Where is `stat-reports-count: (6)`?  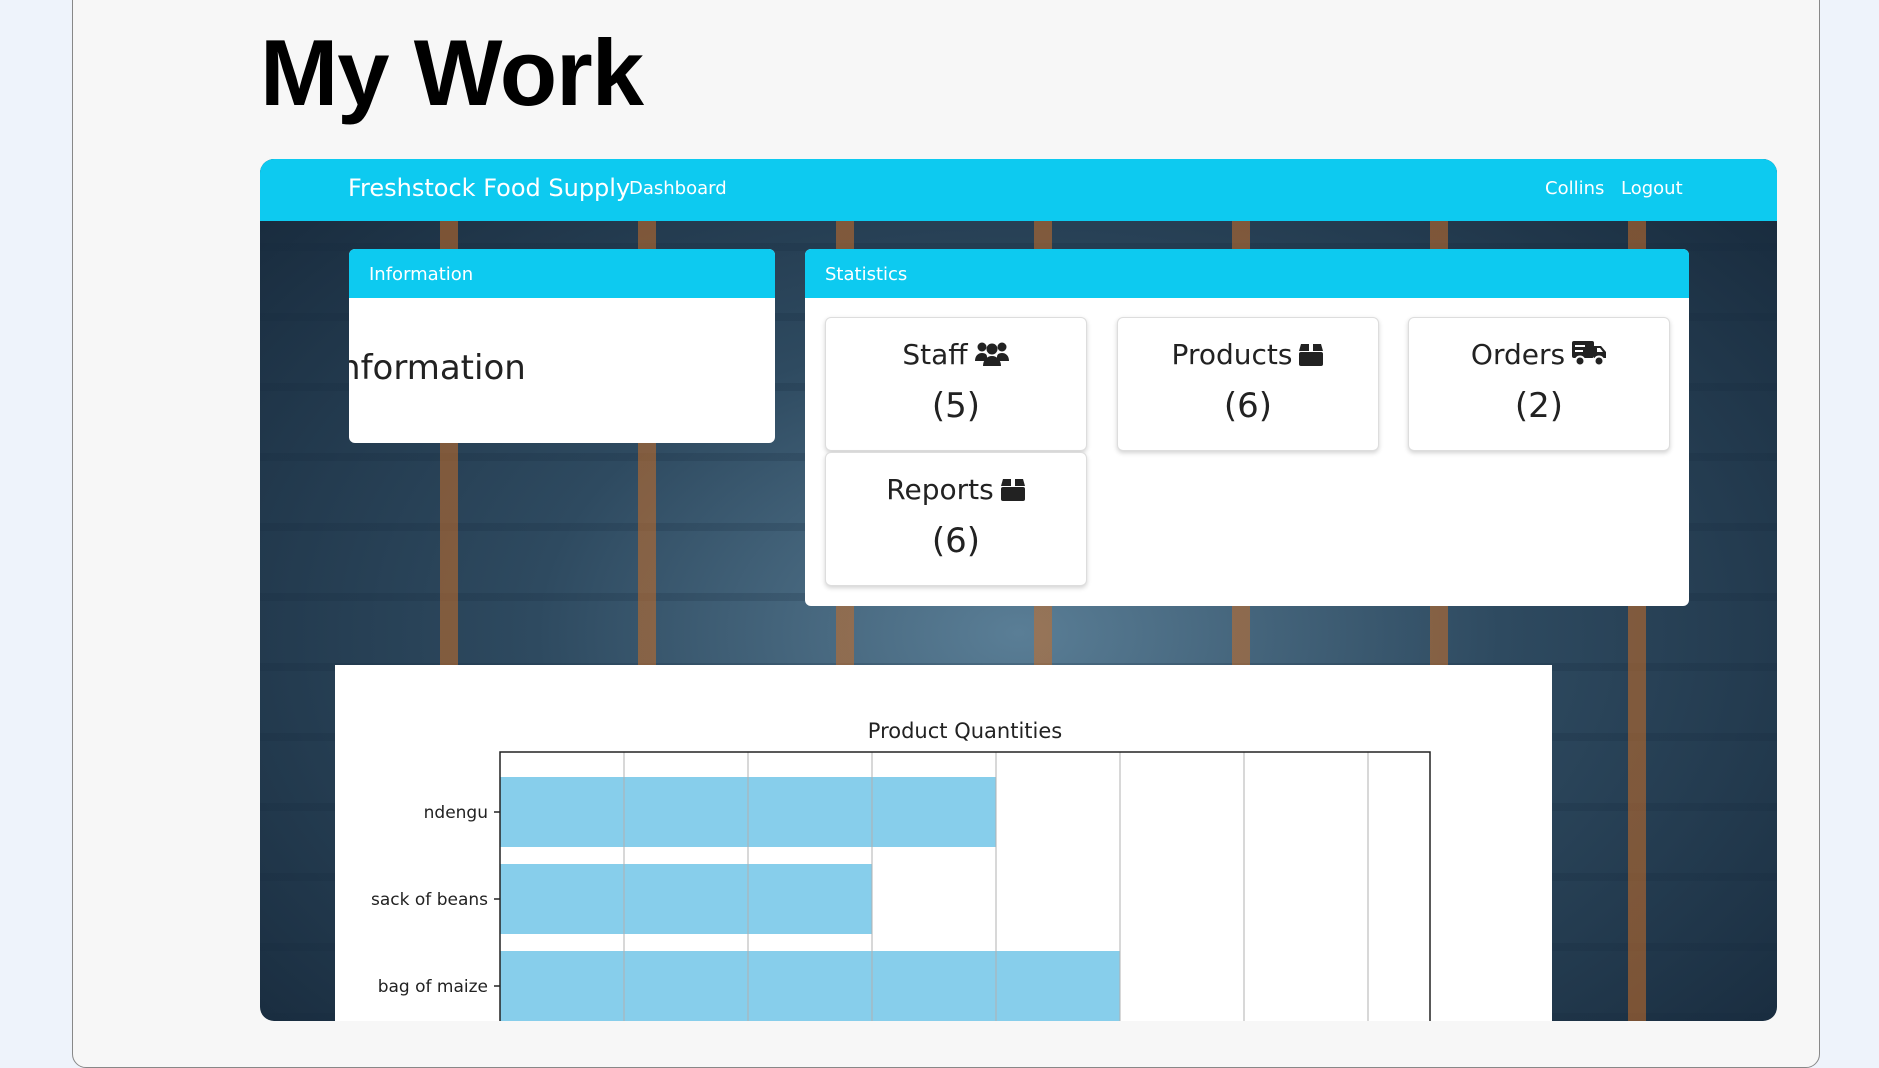 stat-reports-count: (6) is located at coordinates (956, 541).